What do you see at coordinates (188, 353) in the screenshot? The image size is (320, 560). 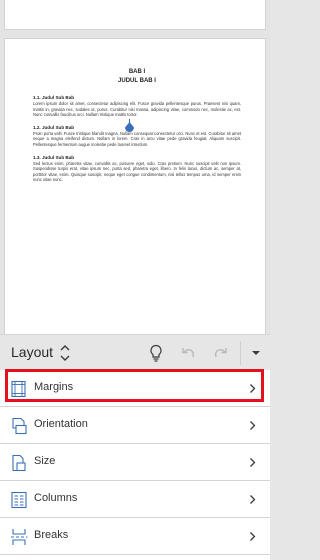 I see `undo-icon` at bounding box center [188, 353].